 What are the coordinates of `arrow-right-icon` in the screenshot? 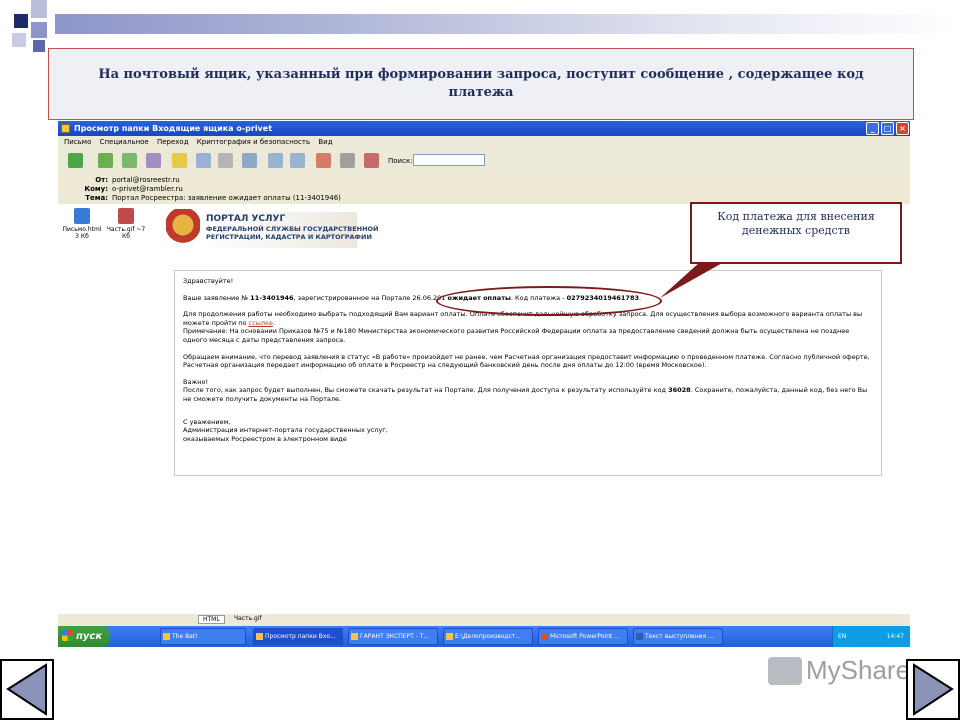 It's located at (933, 689).